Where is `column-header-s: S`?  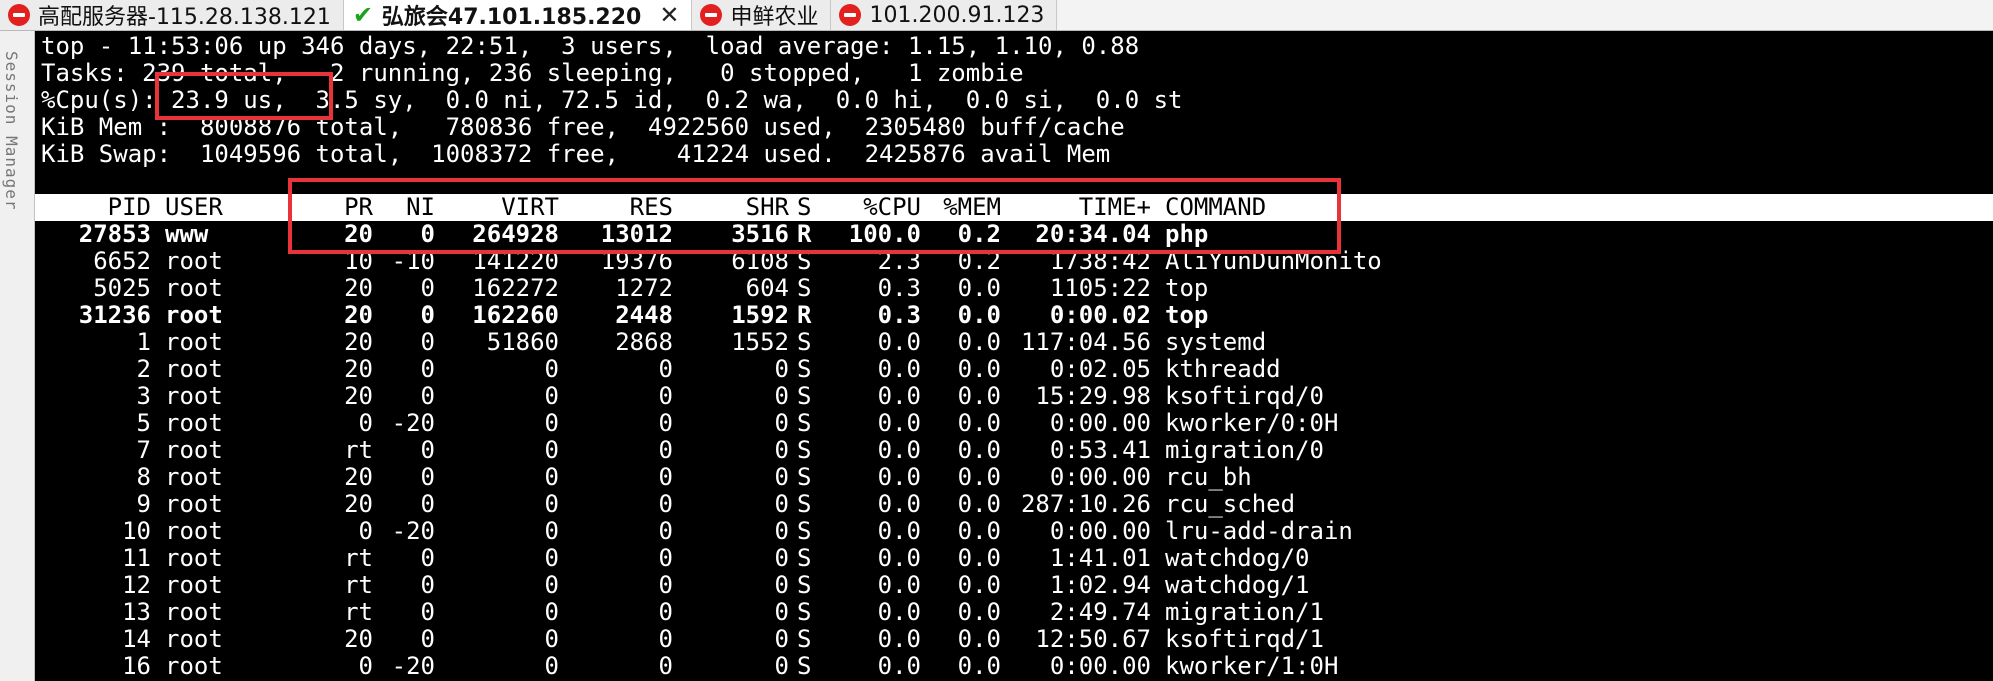
column-header-s: S is located at coordinates (804, 207).